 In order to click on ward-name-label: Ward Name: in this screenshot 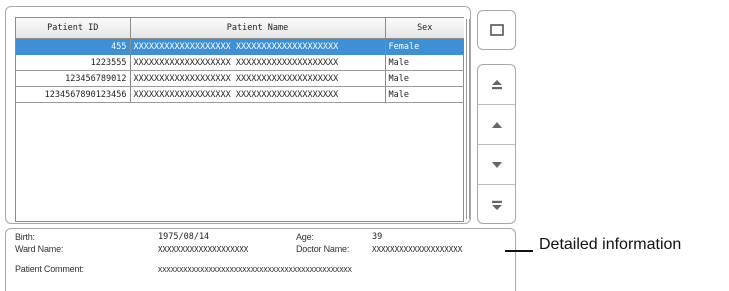, I will do `click(39, 249)`.